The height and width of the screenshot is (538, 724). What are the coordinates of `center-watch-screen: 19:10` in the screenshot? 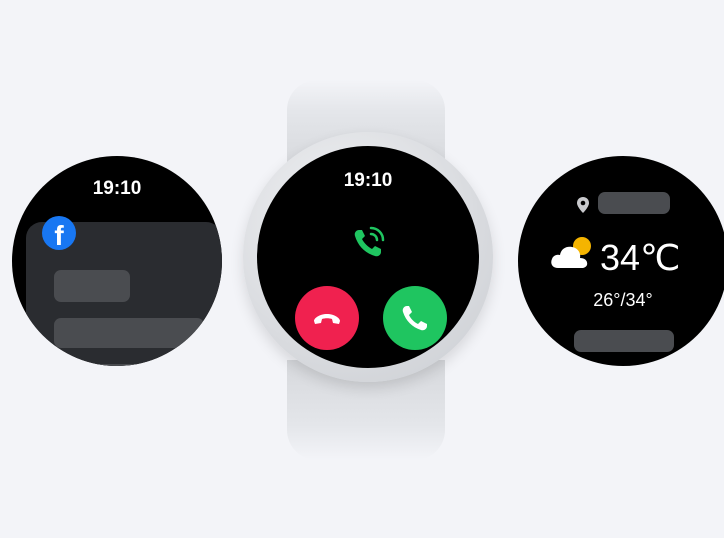 It's located at (368, 257).